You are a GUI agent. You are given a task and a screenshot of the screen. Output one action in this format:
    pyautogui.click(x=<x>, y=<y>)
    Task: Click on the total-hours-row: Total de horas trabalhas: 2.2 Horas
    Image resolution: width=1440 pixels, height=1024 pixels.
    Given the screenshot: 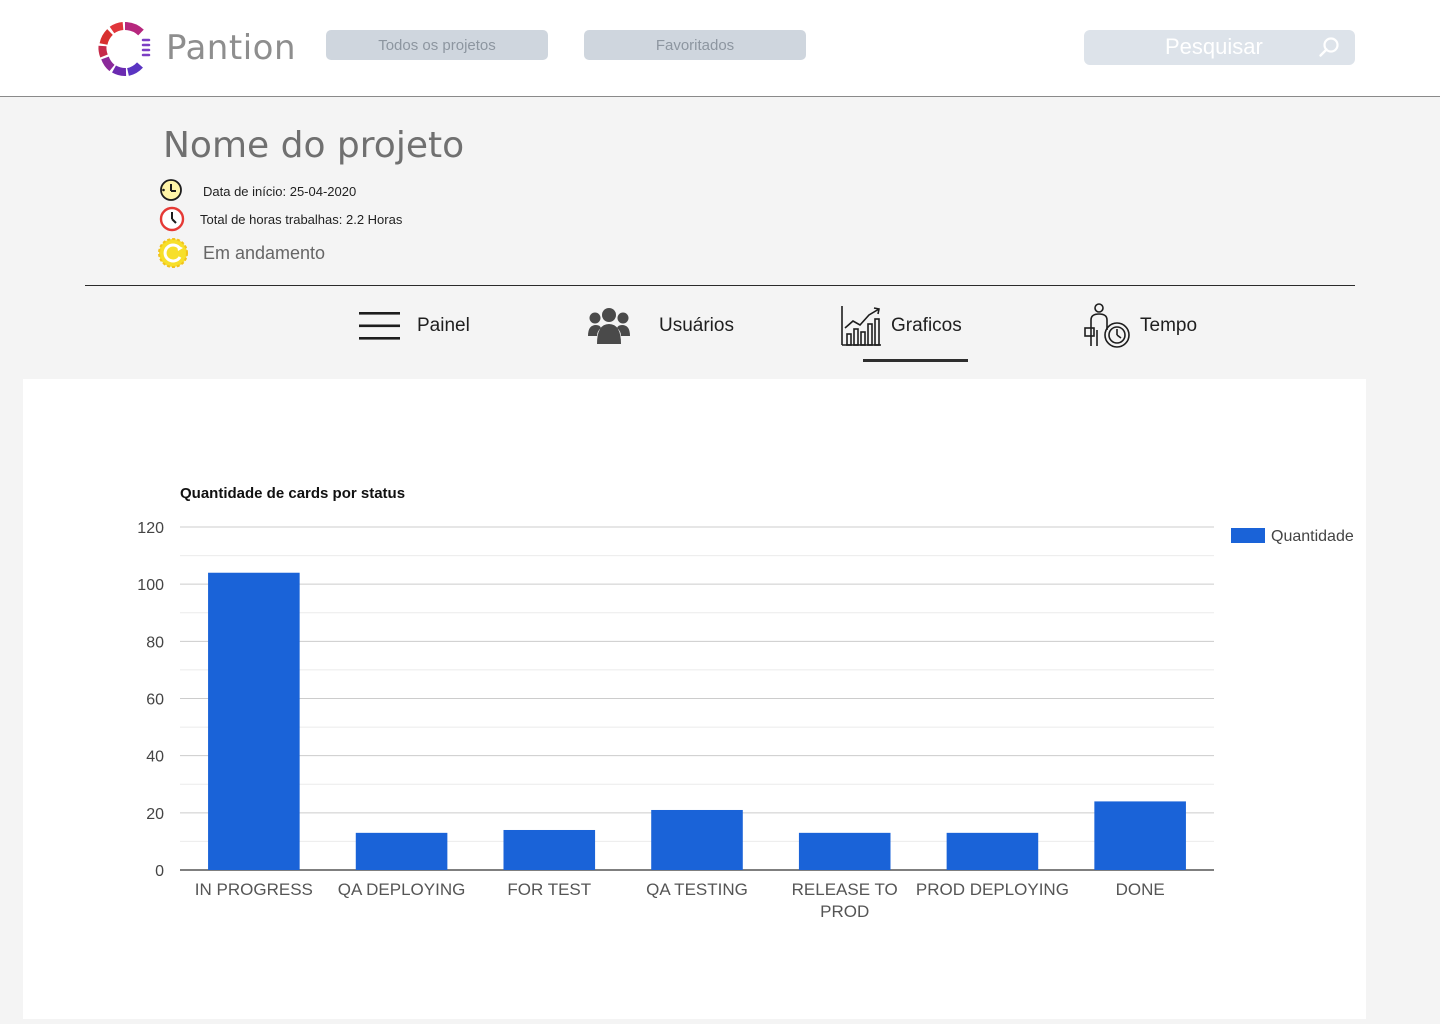 What is the action you would take?
    pyautogui.click(x=279, y=219)
    